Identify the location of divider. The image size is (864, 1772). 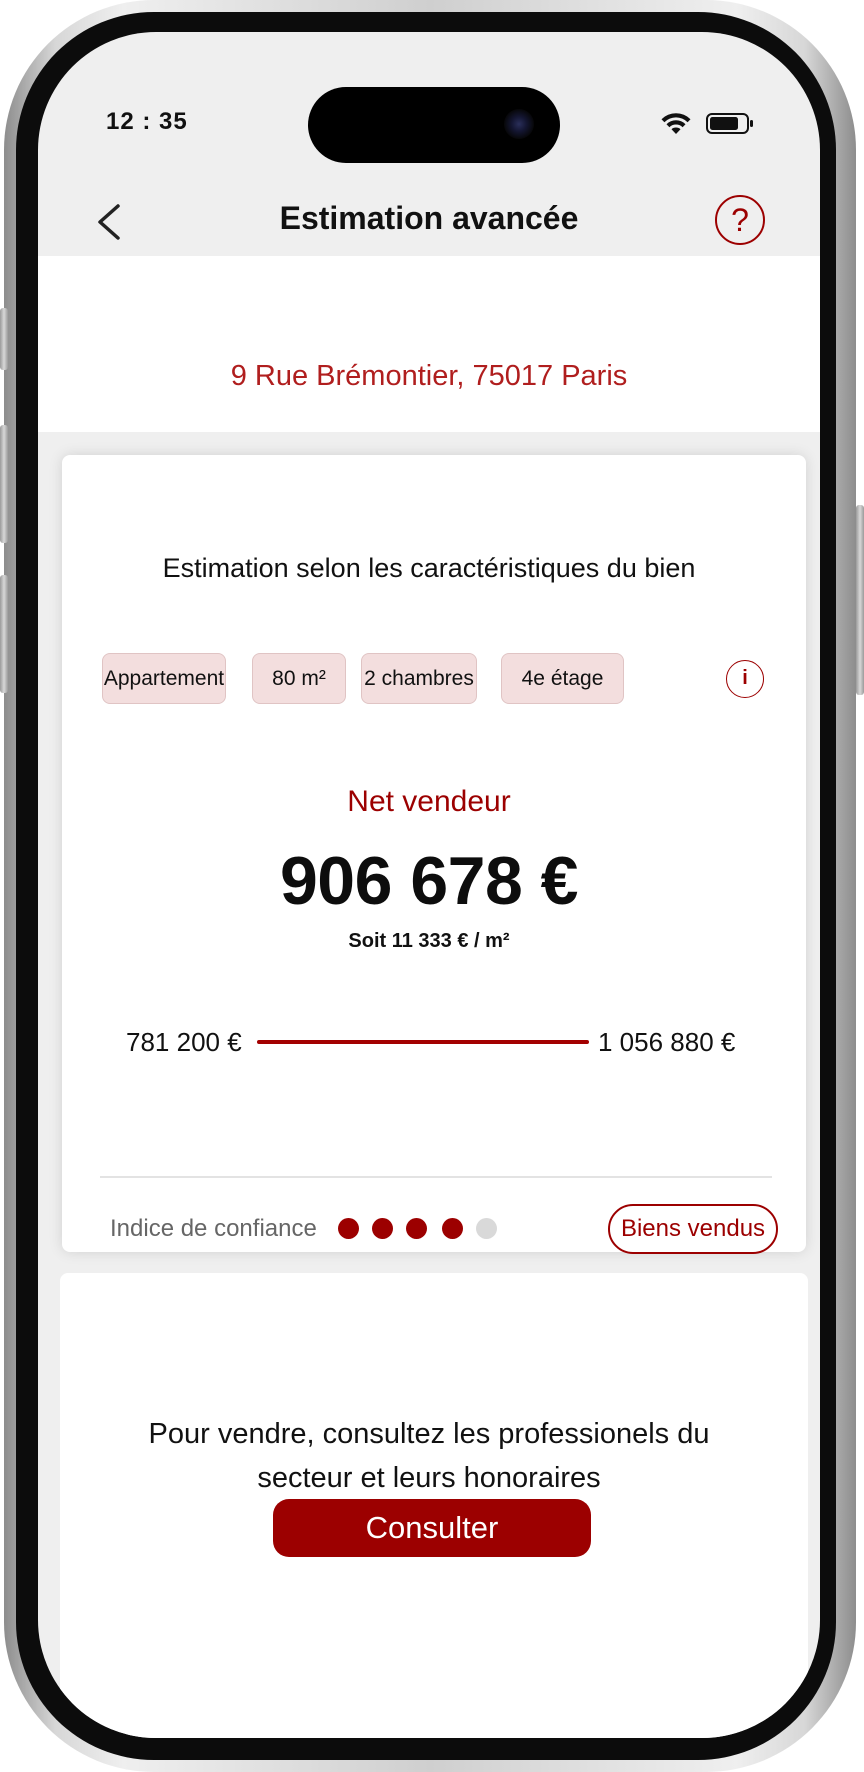
(436, 1177).